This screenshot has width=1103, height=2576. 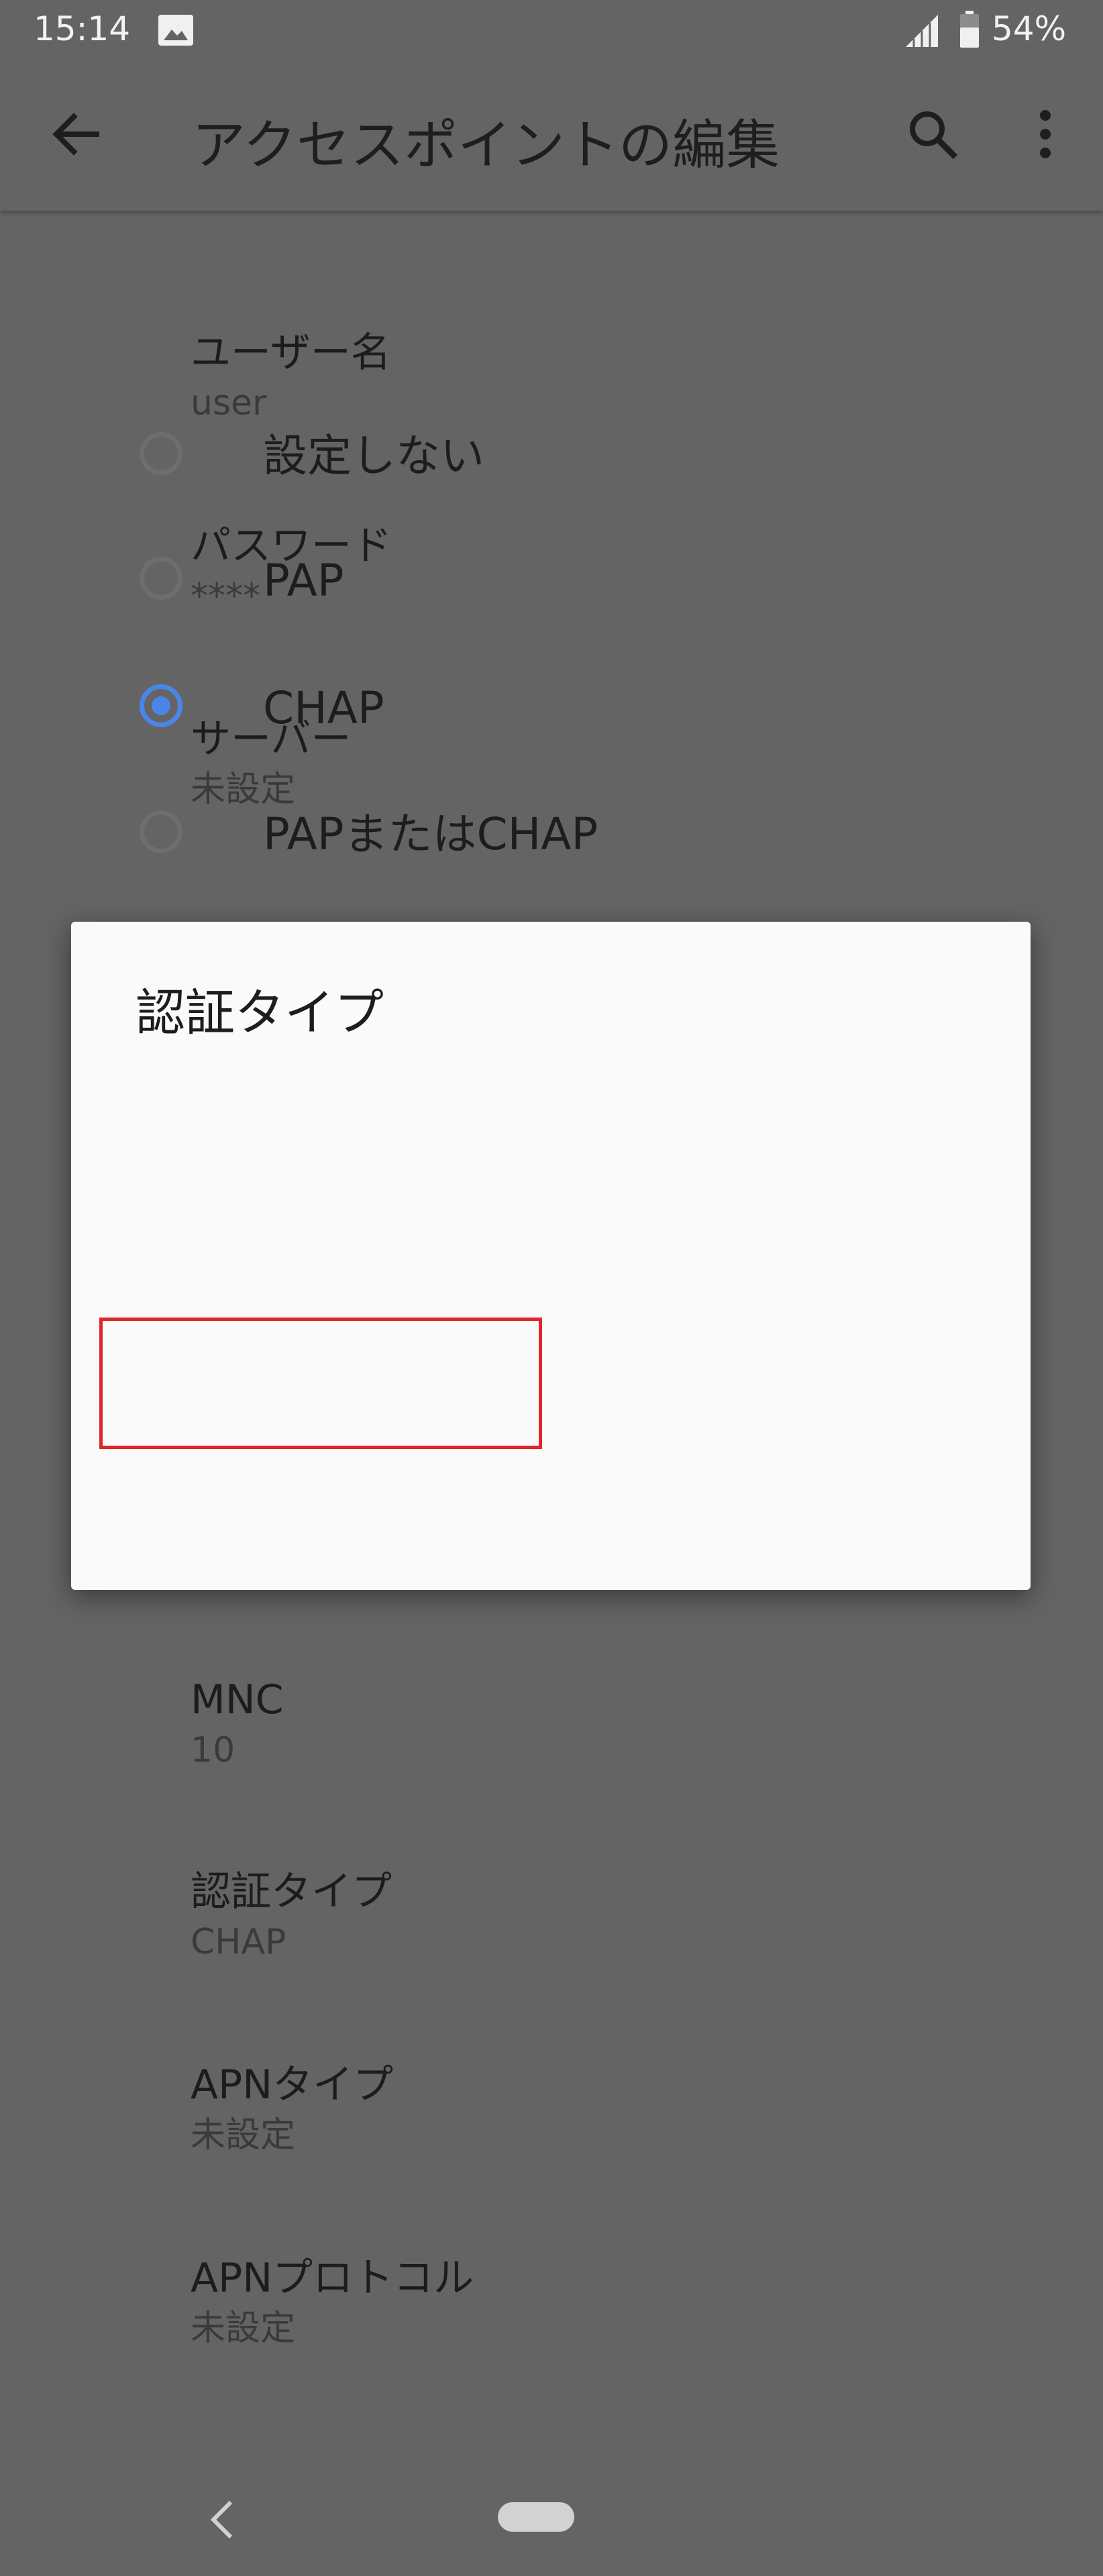 I want to click on back-arrow-icon, so click(x=76, y=134).